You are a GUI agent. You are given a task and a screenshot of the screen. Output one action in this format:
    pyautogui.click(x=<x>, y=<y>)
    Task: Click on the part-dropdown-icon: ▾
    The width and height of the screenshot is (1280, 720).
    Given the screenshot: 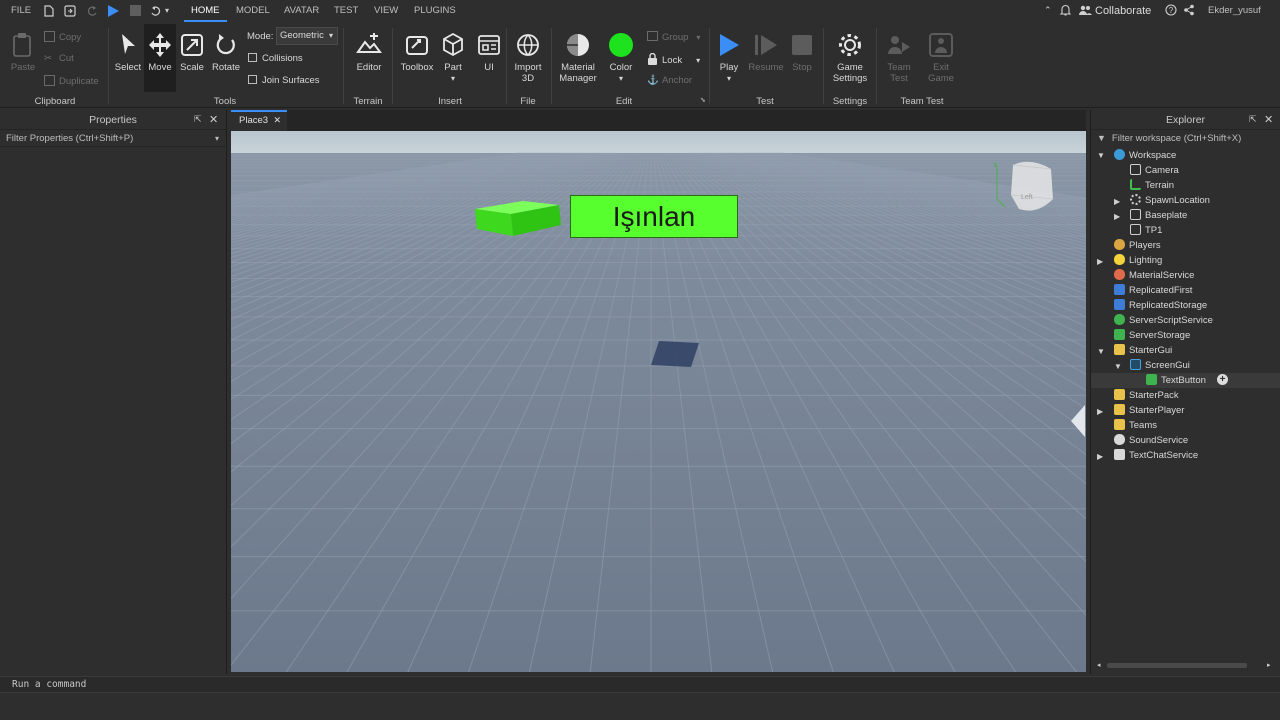 What is the action you would take?
    pyautogui.click(x=453, y=78)
    